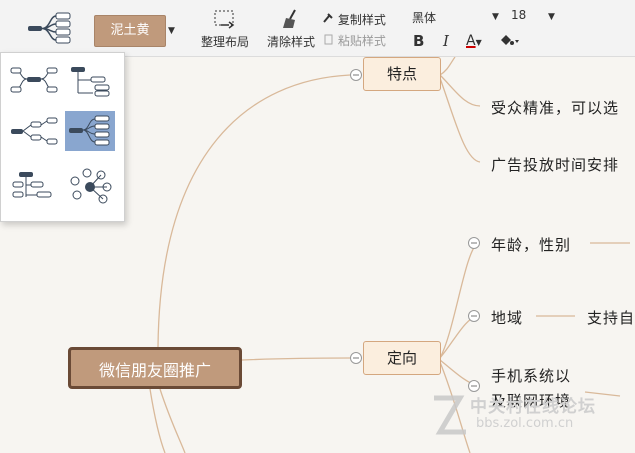 Image resolution: width=635 pixels, height=453 pixels. Describe the element at coordinates (50, 28) in the screenshot. I see `layout-dropdown-button` at that location.